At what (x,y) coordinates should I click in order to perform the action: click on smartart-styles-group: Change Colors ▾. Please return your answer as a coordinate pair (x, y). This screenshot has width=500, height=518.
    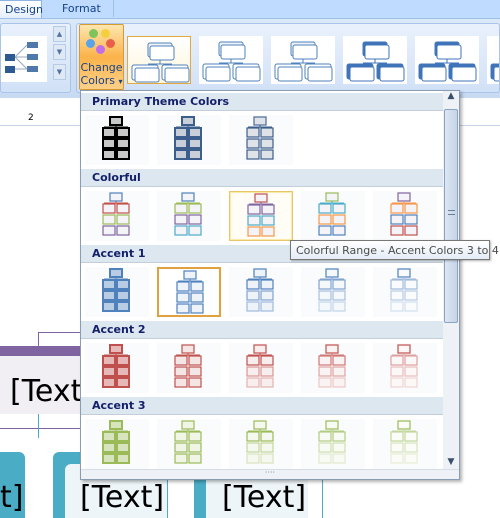
    Looking at the image, I should click on (288, 58).